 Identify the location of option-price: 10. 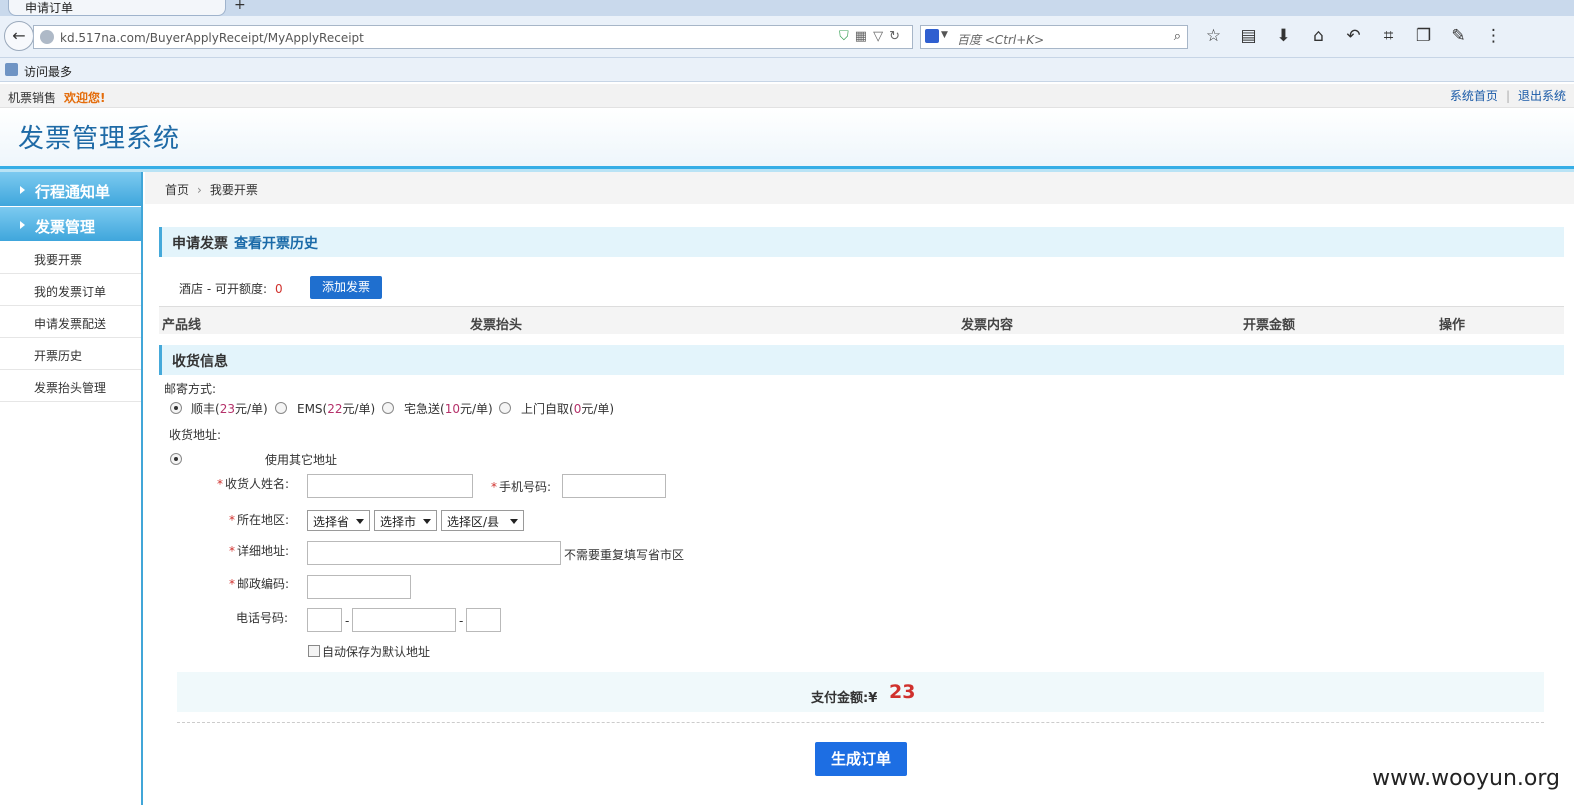
(452, 409).